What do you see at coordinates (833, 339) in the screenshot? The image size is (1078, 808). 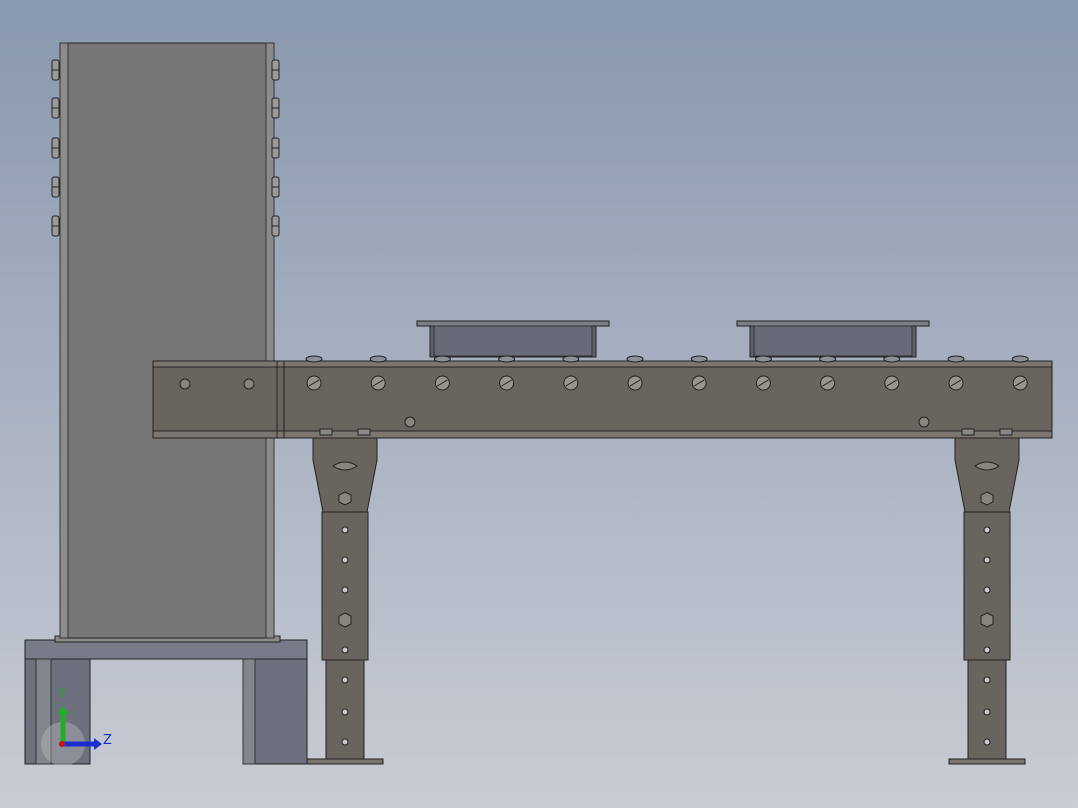 I see `tray-right` at bounding box center [833, 339].